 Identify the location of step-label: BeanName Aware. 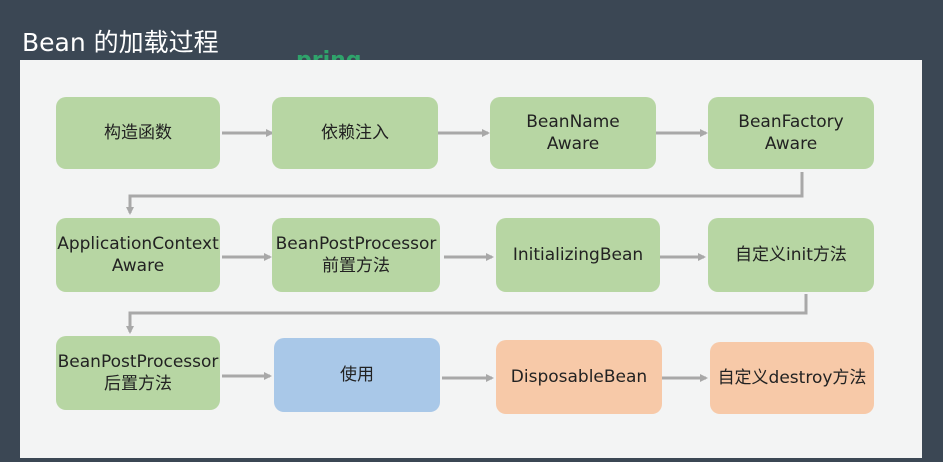
(573, 133).